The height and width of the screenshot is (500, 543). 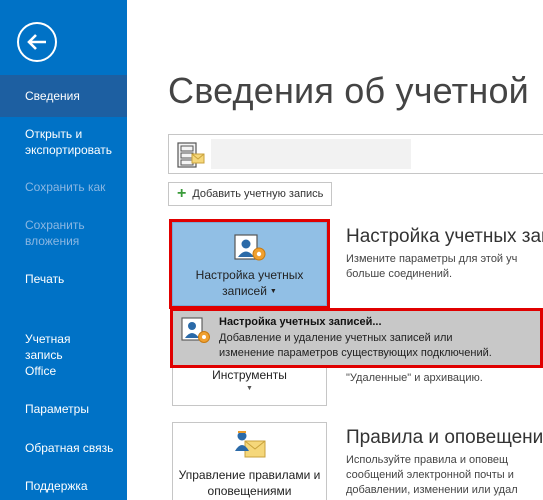 I want to click on nav-item-label: Сохранить как, so click(x=65, y=187).